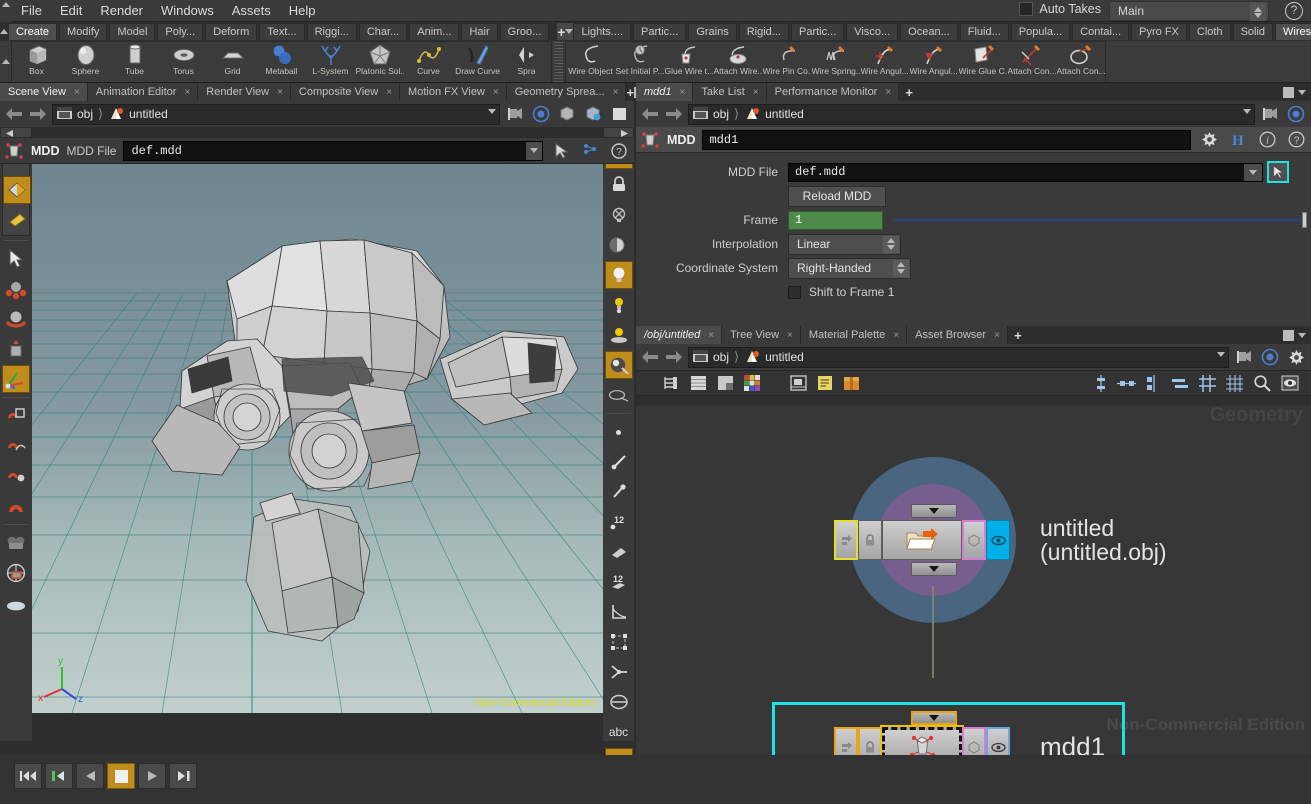 The width and height of the screenshot is (1311, 804). What do you see at coordinates (712, 31) in the screenshot?
I see `shelf-tab-grains: Grains` at bounding box center [712, 31].